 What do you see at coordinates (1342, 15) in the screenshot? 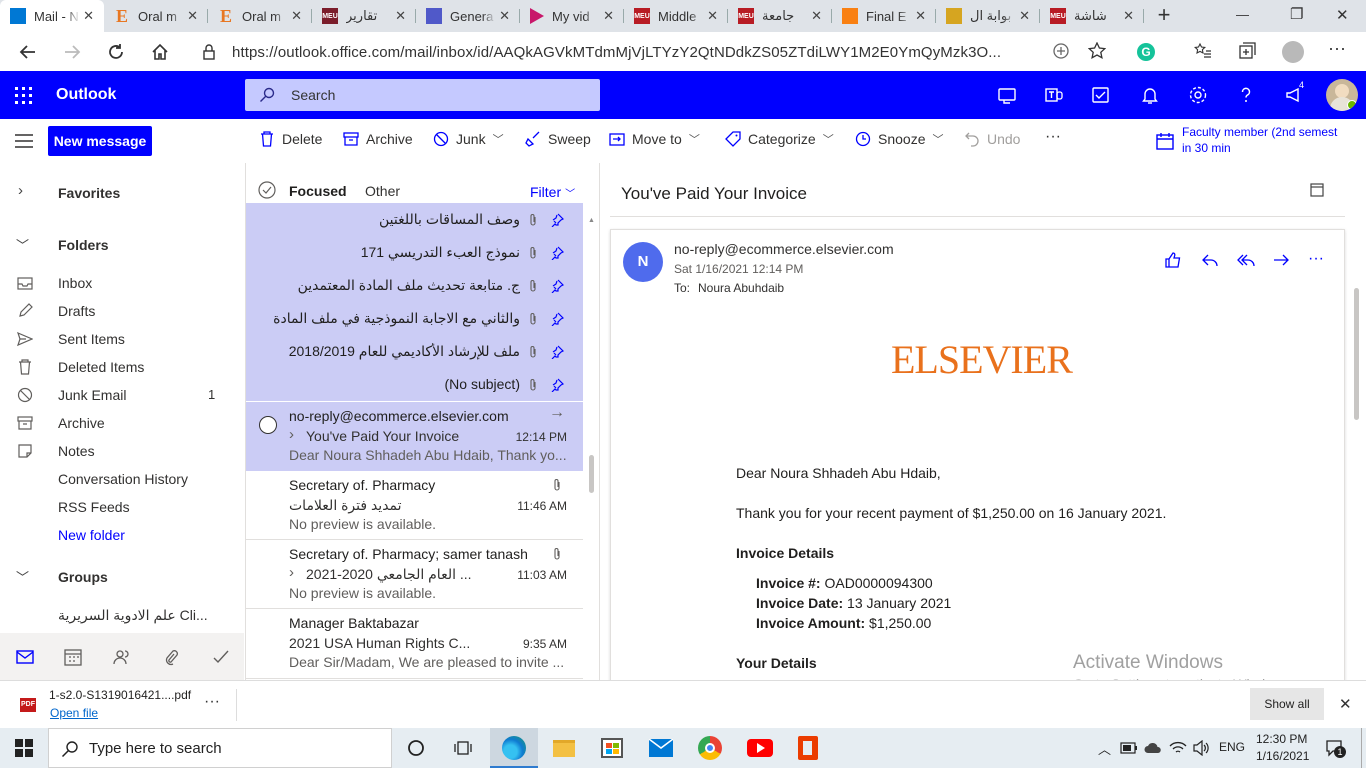
I see `window-close-button: ✕` at bounding box center [1342, 15].